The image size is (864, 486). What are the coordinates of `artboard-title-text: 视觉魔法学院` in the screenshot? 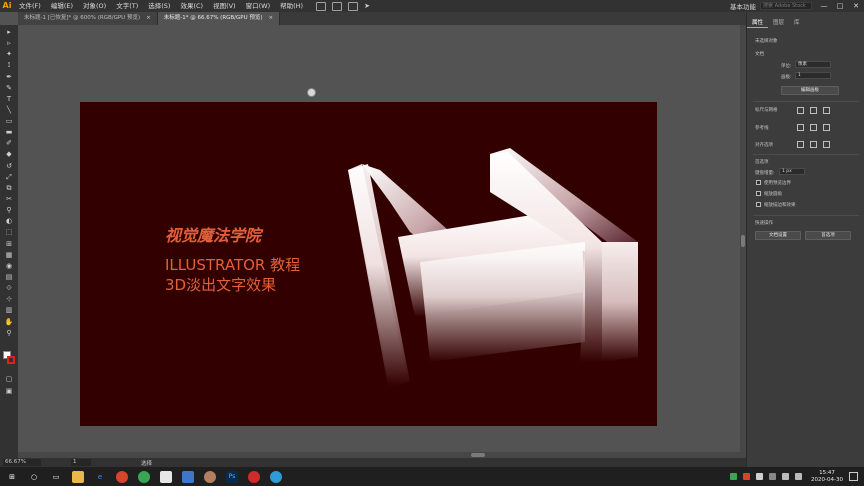 It's located at (213, 234).